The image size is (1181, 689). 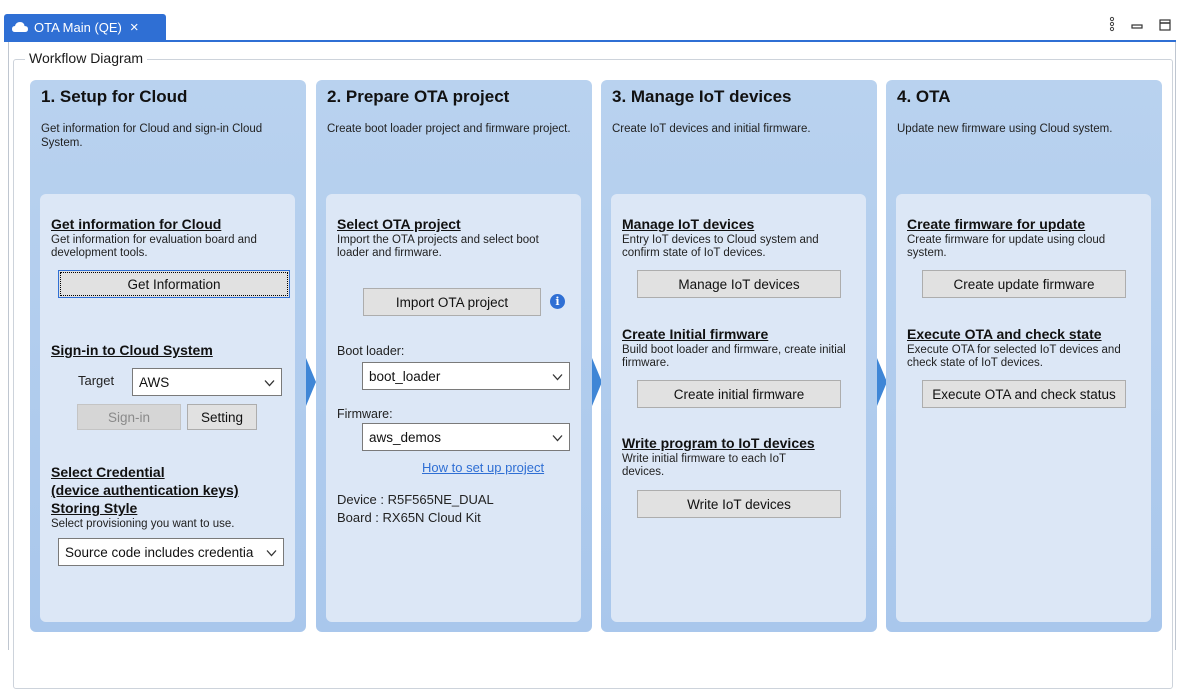 What do you see at coordinates (1005, 129) in the screenshot?
I see `column-description: Update new firmware using Cloud system.` at bounding box center [1005, 129].